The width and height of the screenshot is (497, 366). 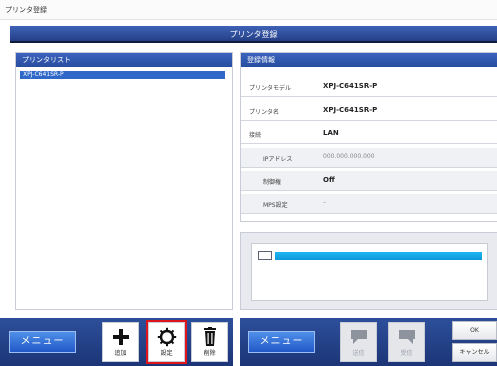 I want to click on info-label: 接続, so click(x=255, y=135).